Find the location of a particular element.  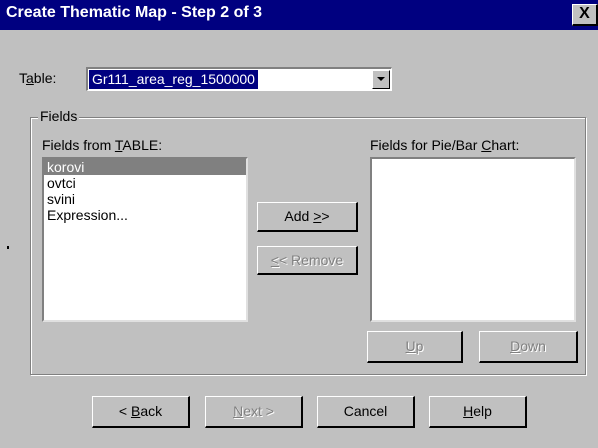

add-button: Add >> is located at coordinates (307, 217).